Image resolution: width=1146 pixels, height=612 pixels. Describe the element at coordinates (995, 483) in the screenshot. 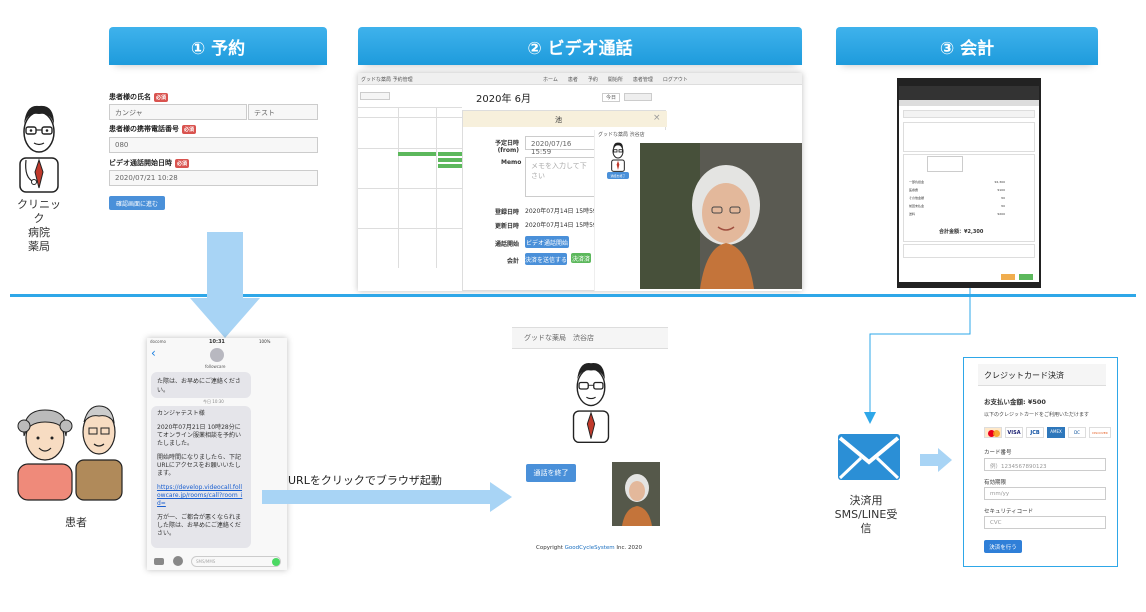

I see `expiry-label: 有効期限` at that location.